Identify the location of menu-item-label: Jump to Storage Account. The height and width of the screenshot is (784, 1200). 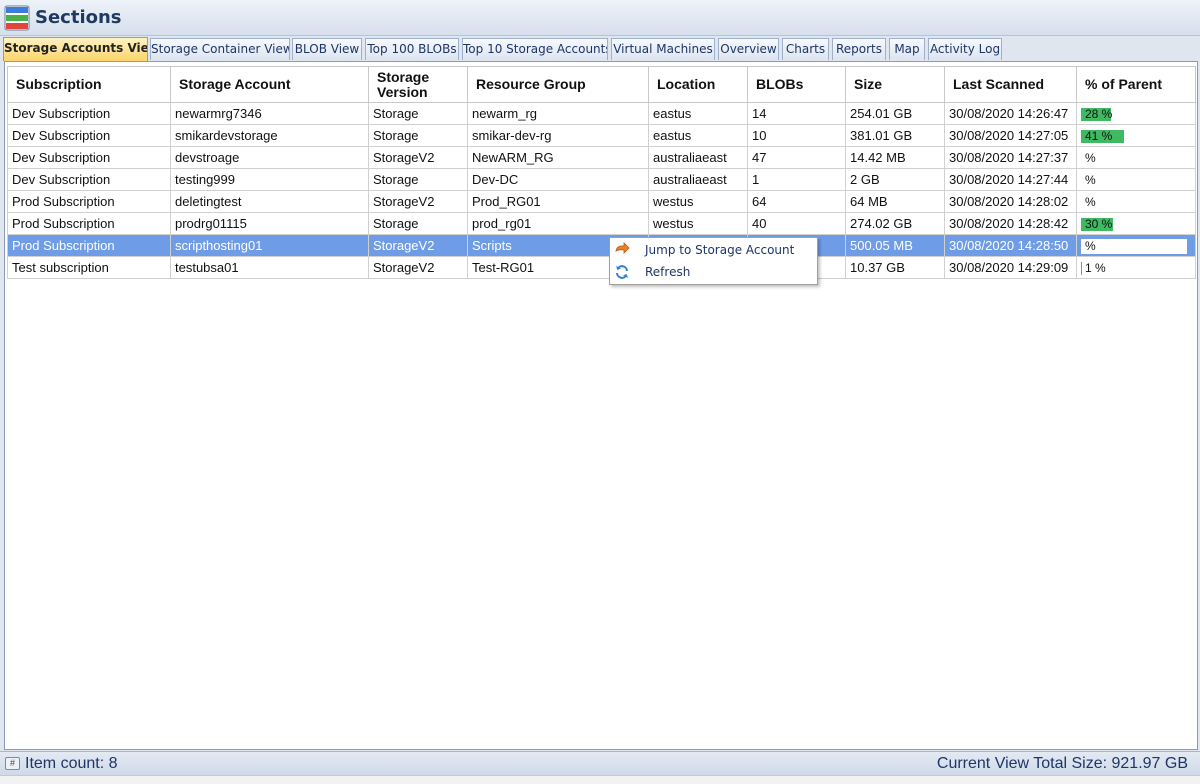
(720, 250).